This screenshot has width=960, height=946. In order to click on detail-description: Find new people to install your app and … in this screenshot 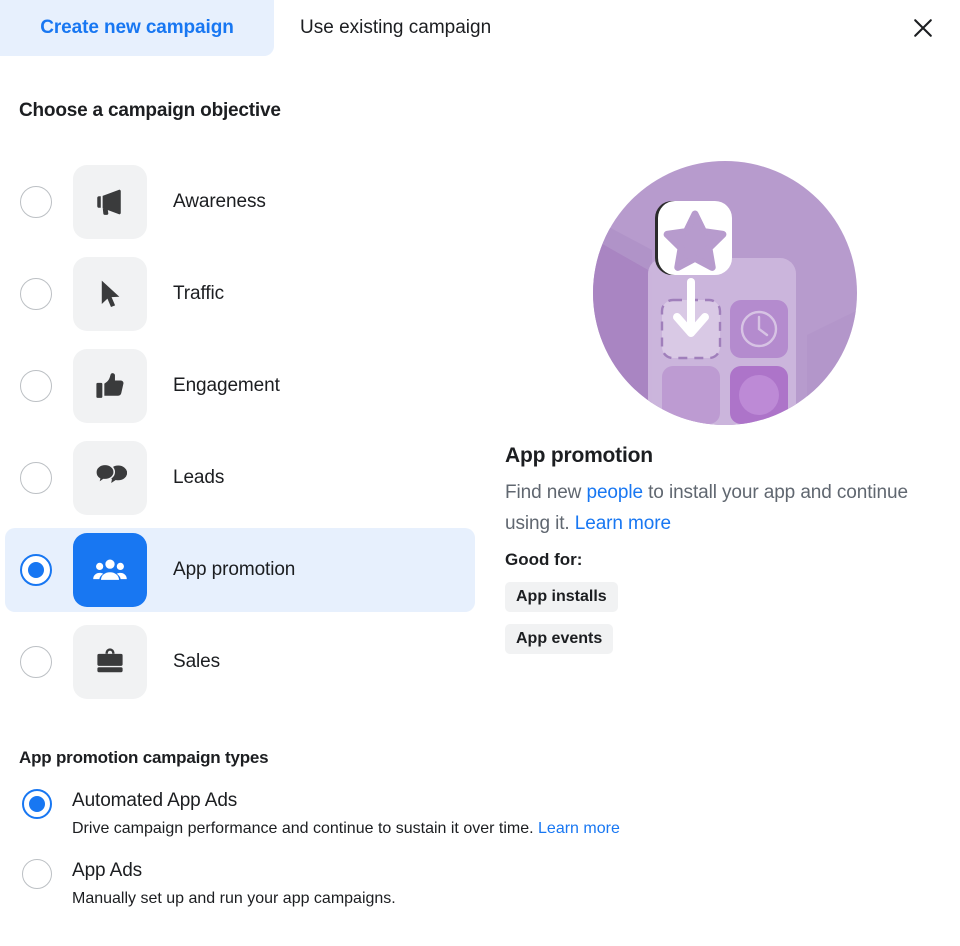, I will do `click(710, 508)`.